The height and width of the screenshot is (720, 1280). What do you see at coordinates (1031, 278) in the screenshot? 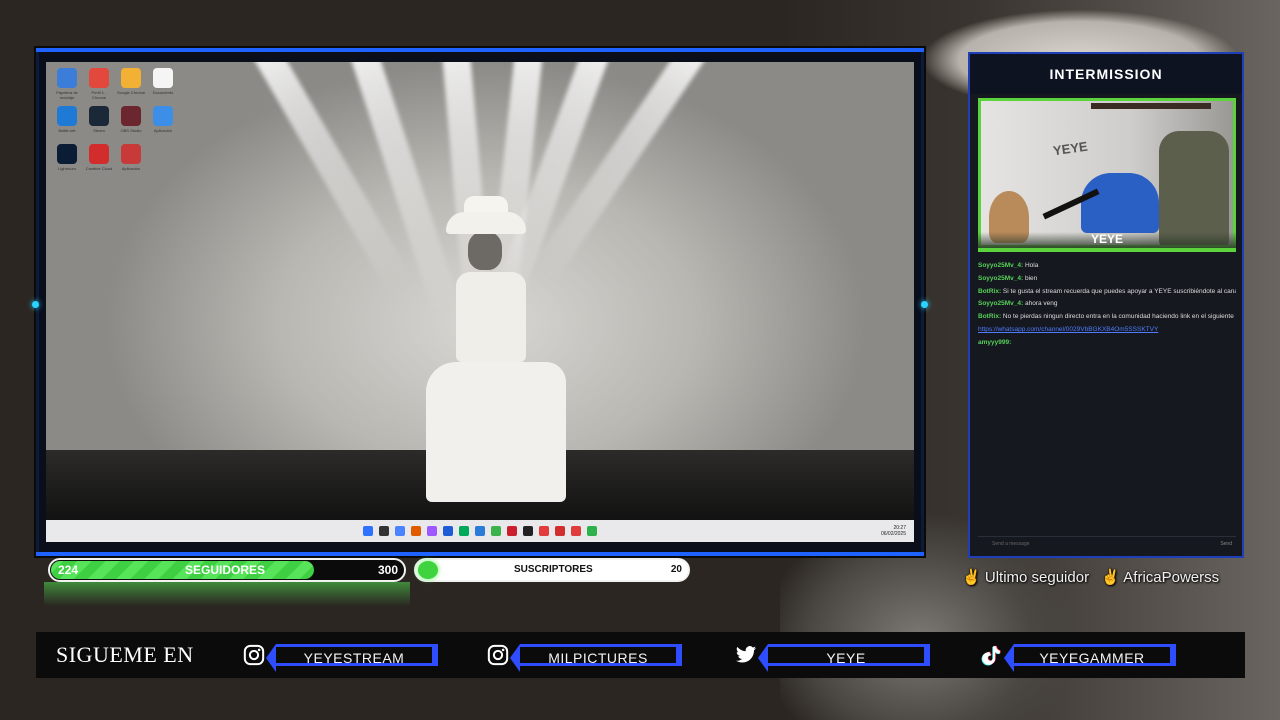
I see `chat-text: bien` at bounding box center [1031, 278].